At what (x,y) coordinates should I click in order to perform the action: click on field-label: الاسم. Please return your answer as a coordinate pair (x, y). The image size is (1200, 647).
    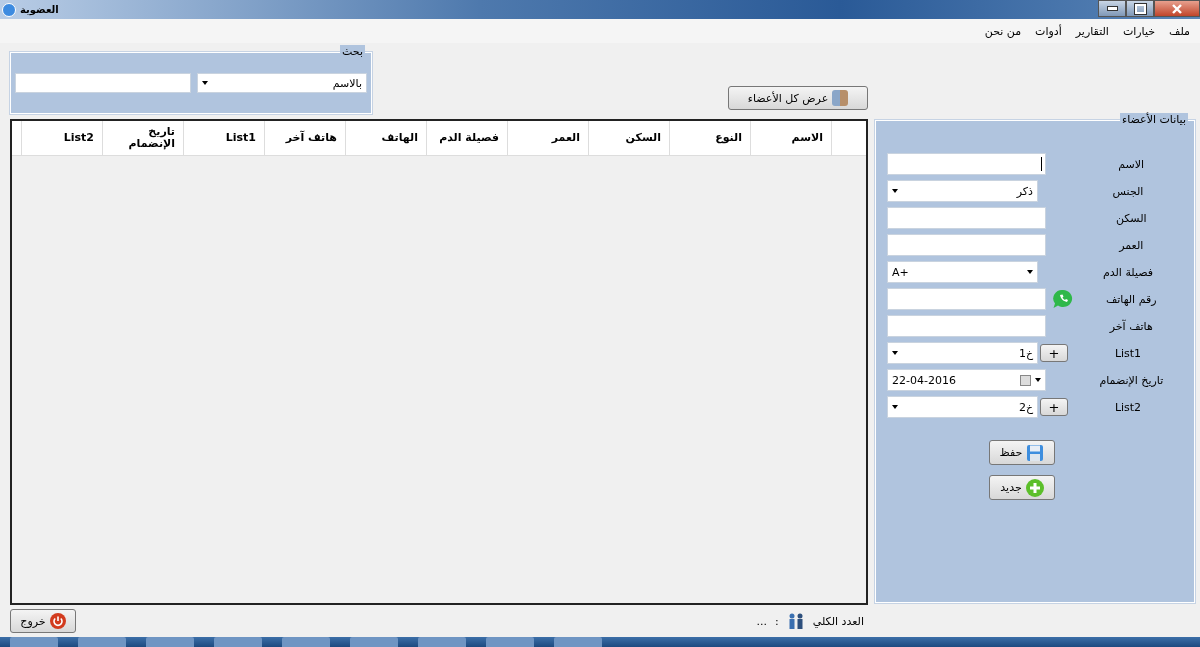
    Looking at the image, I should click on (1131, 164).